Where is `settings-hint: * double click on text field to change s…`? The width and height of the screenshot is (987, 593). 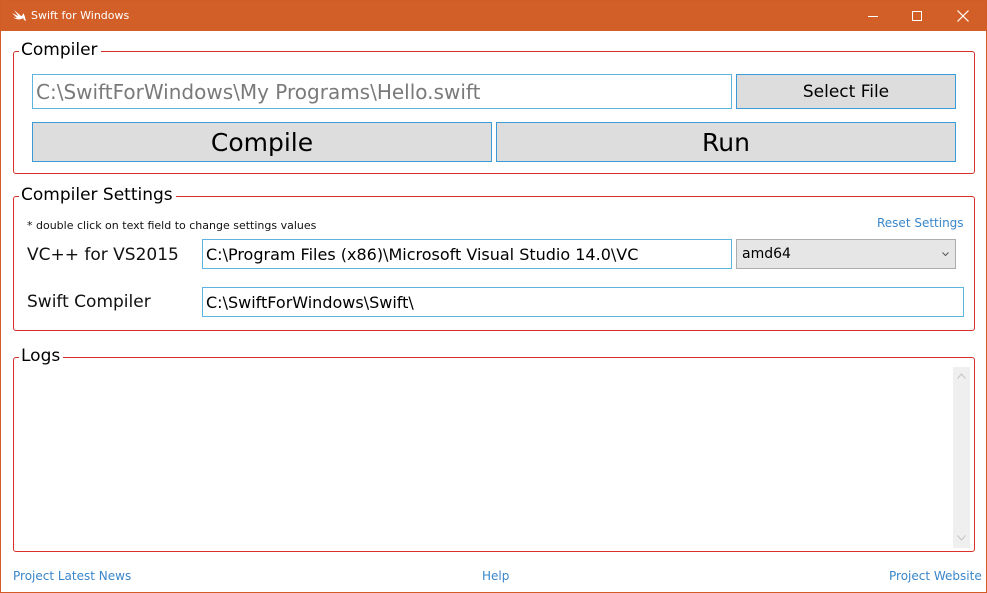
settings-hint: * double click on text field to change s… is located at coordinates (172, 225).